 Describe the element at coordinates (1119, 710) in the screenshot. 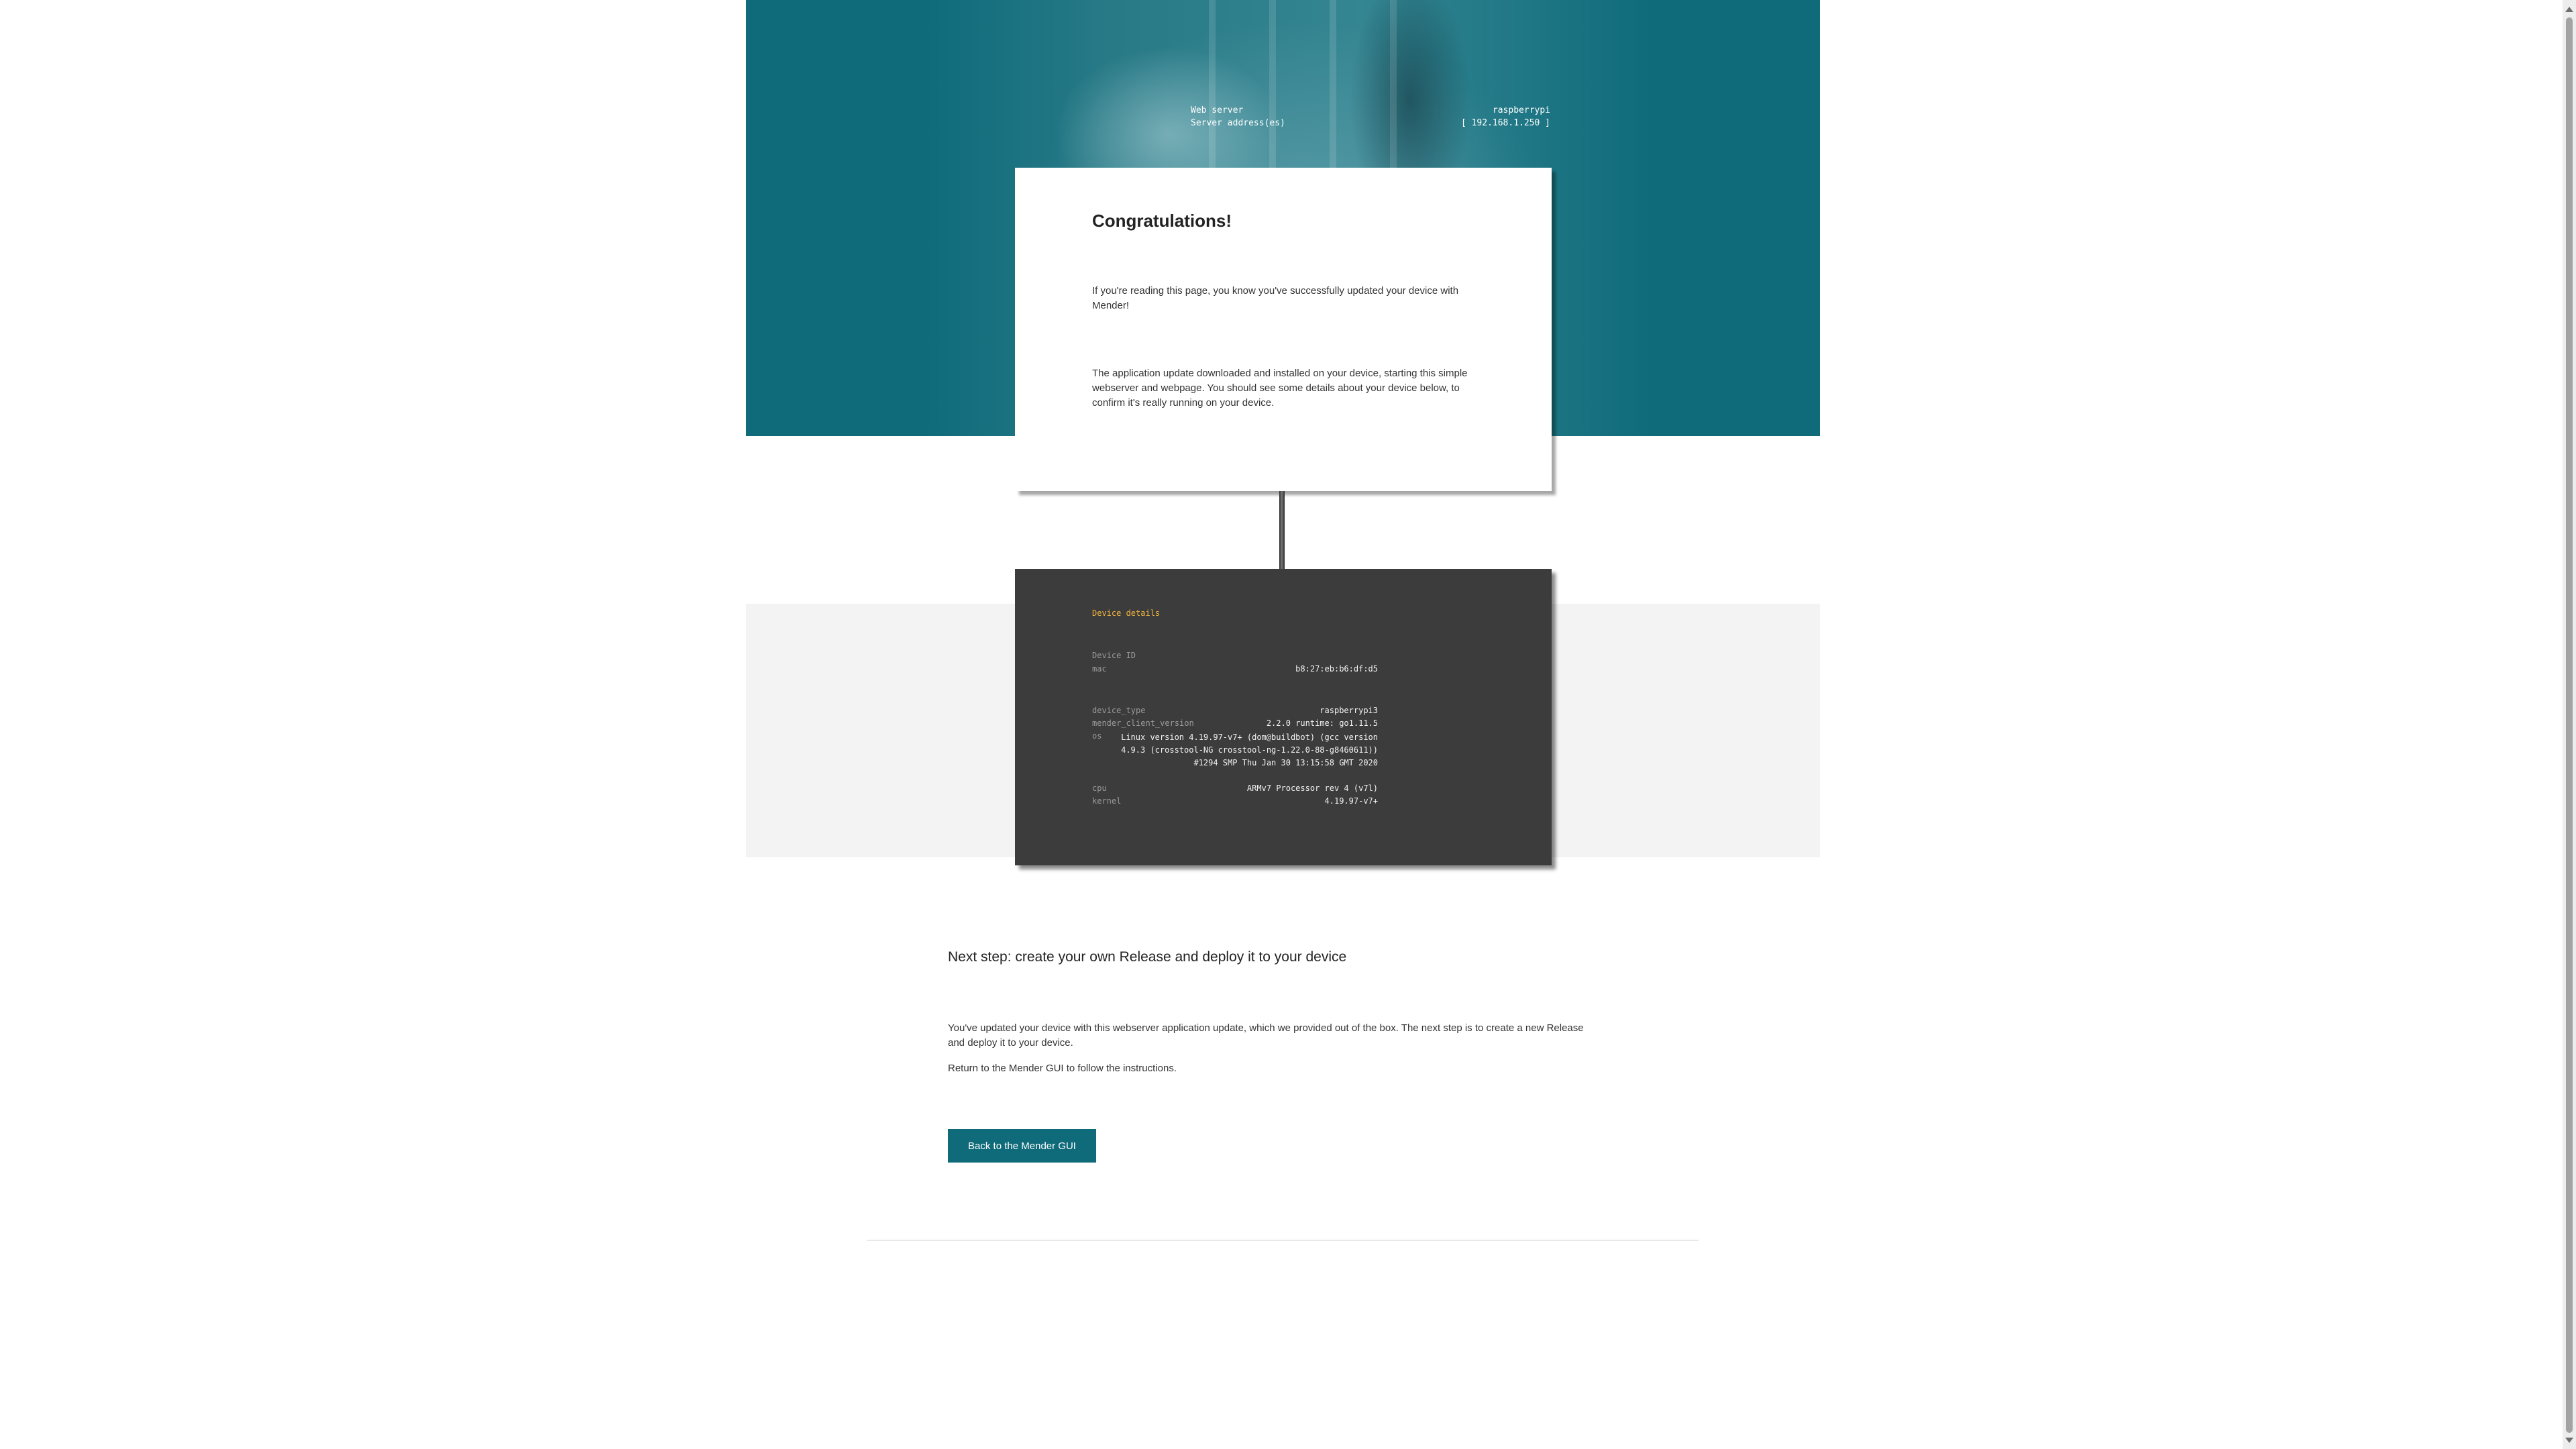

I see `device-type-key: device_type` at that location.